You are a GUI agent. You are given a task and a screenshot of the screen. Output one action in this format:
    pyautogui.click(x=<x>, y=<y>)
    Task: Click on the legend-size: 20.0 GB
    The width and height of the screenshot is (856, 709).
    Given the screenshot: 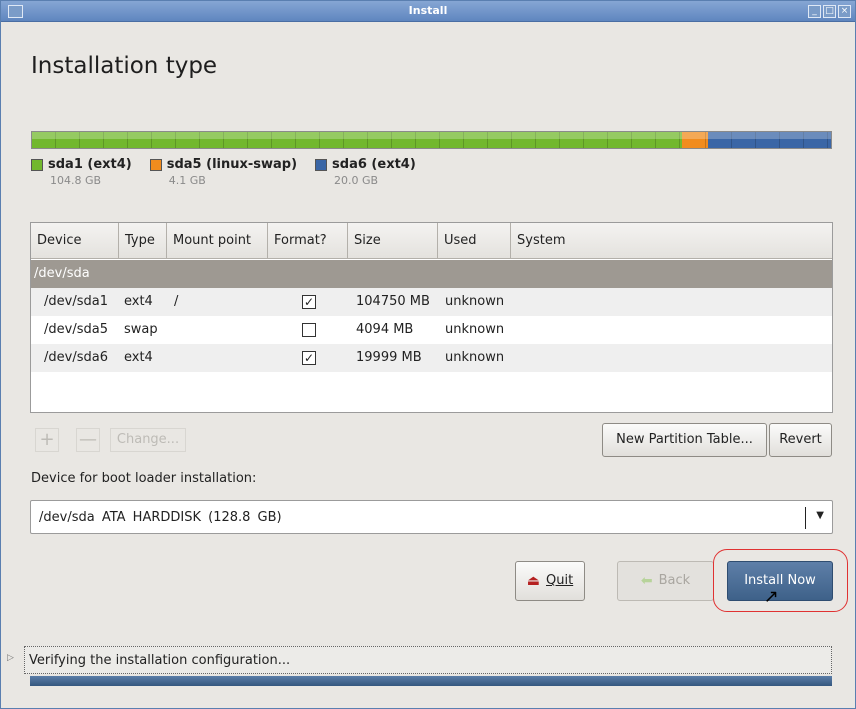 What is the action you would take?
    pyautogui.click(x=356, y=180)
    